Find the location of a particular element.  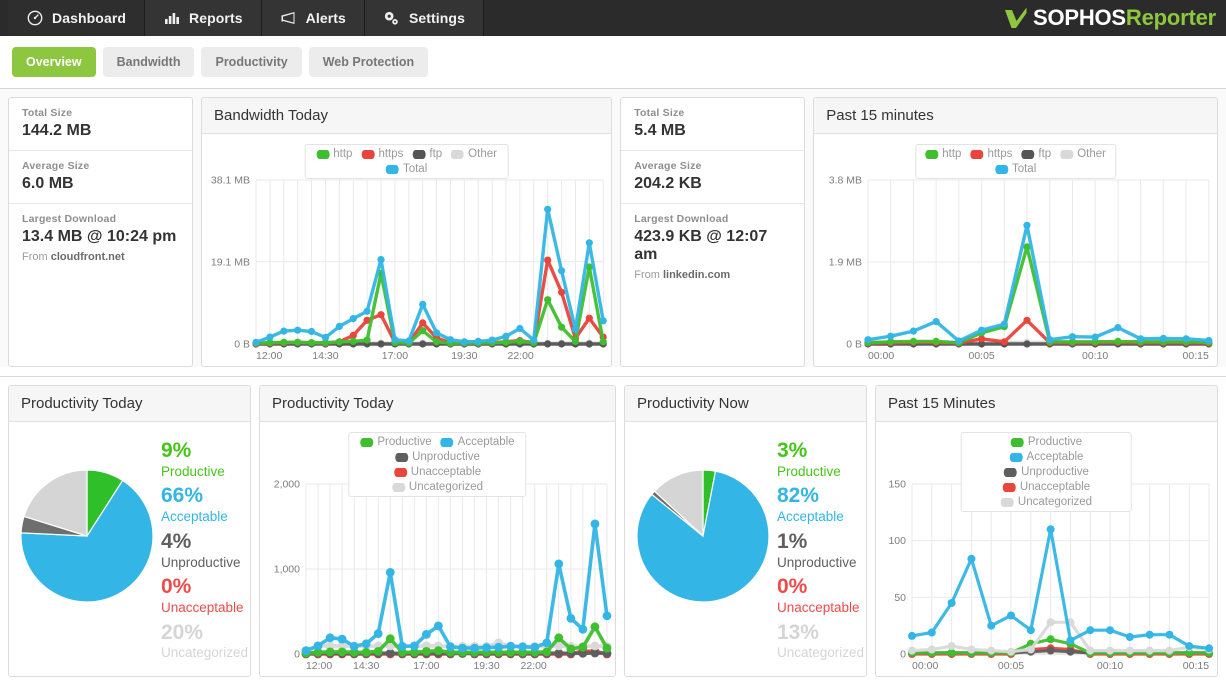

card-title: Productivity Now is located at coordinates (745, 404).